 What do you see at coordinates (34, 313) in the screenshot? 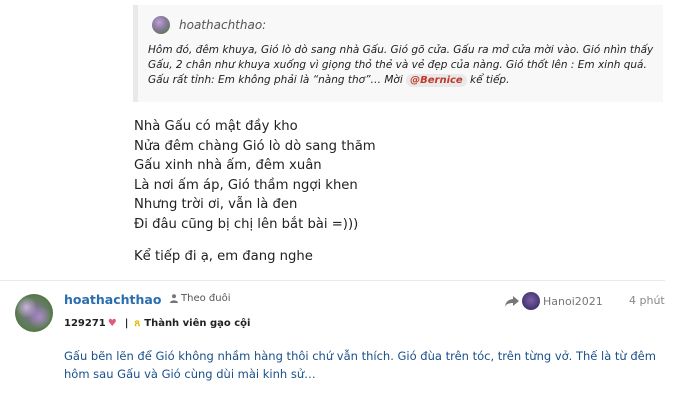
I see `user-avatar` at bounding box center [34, 313].